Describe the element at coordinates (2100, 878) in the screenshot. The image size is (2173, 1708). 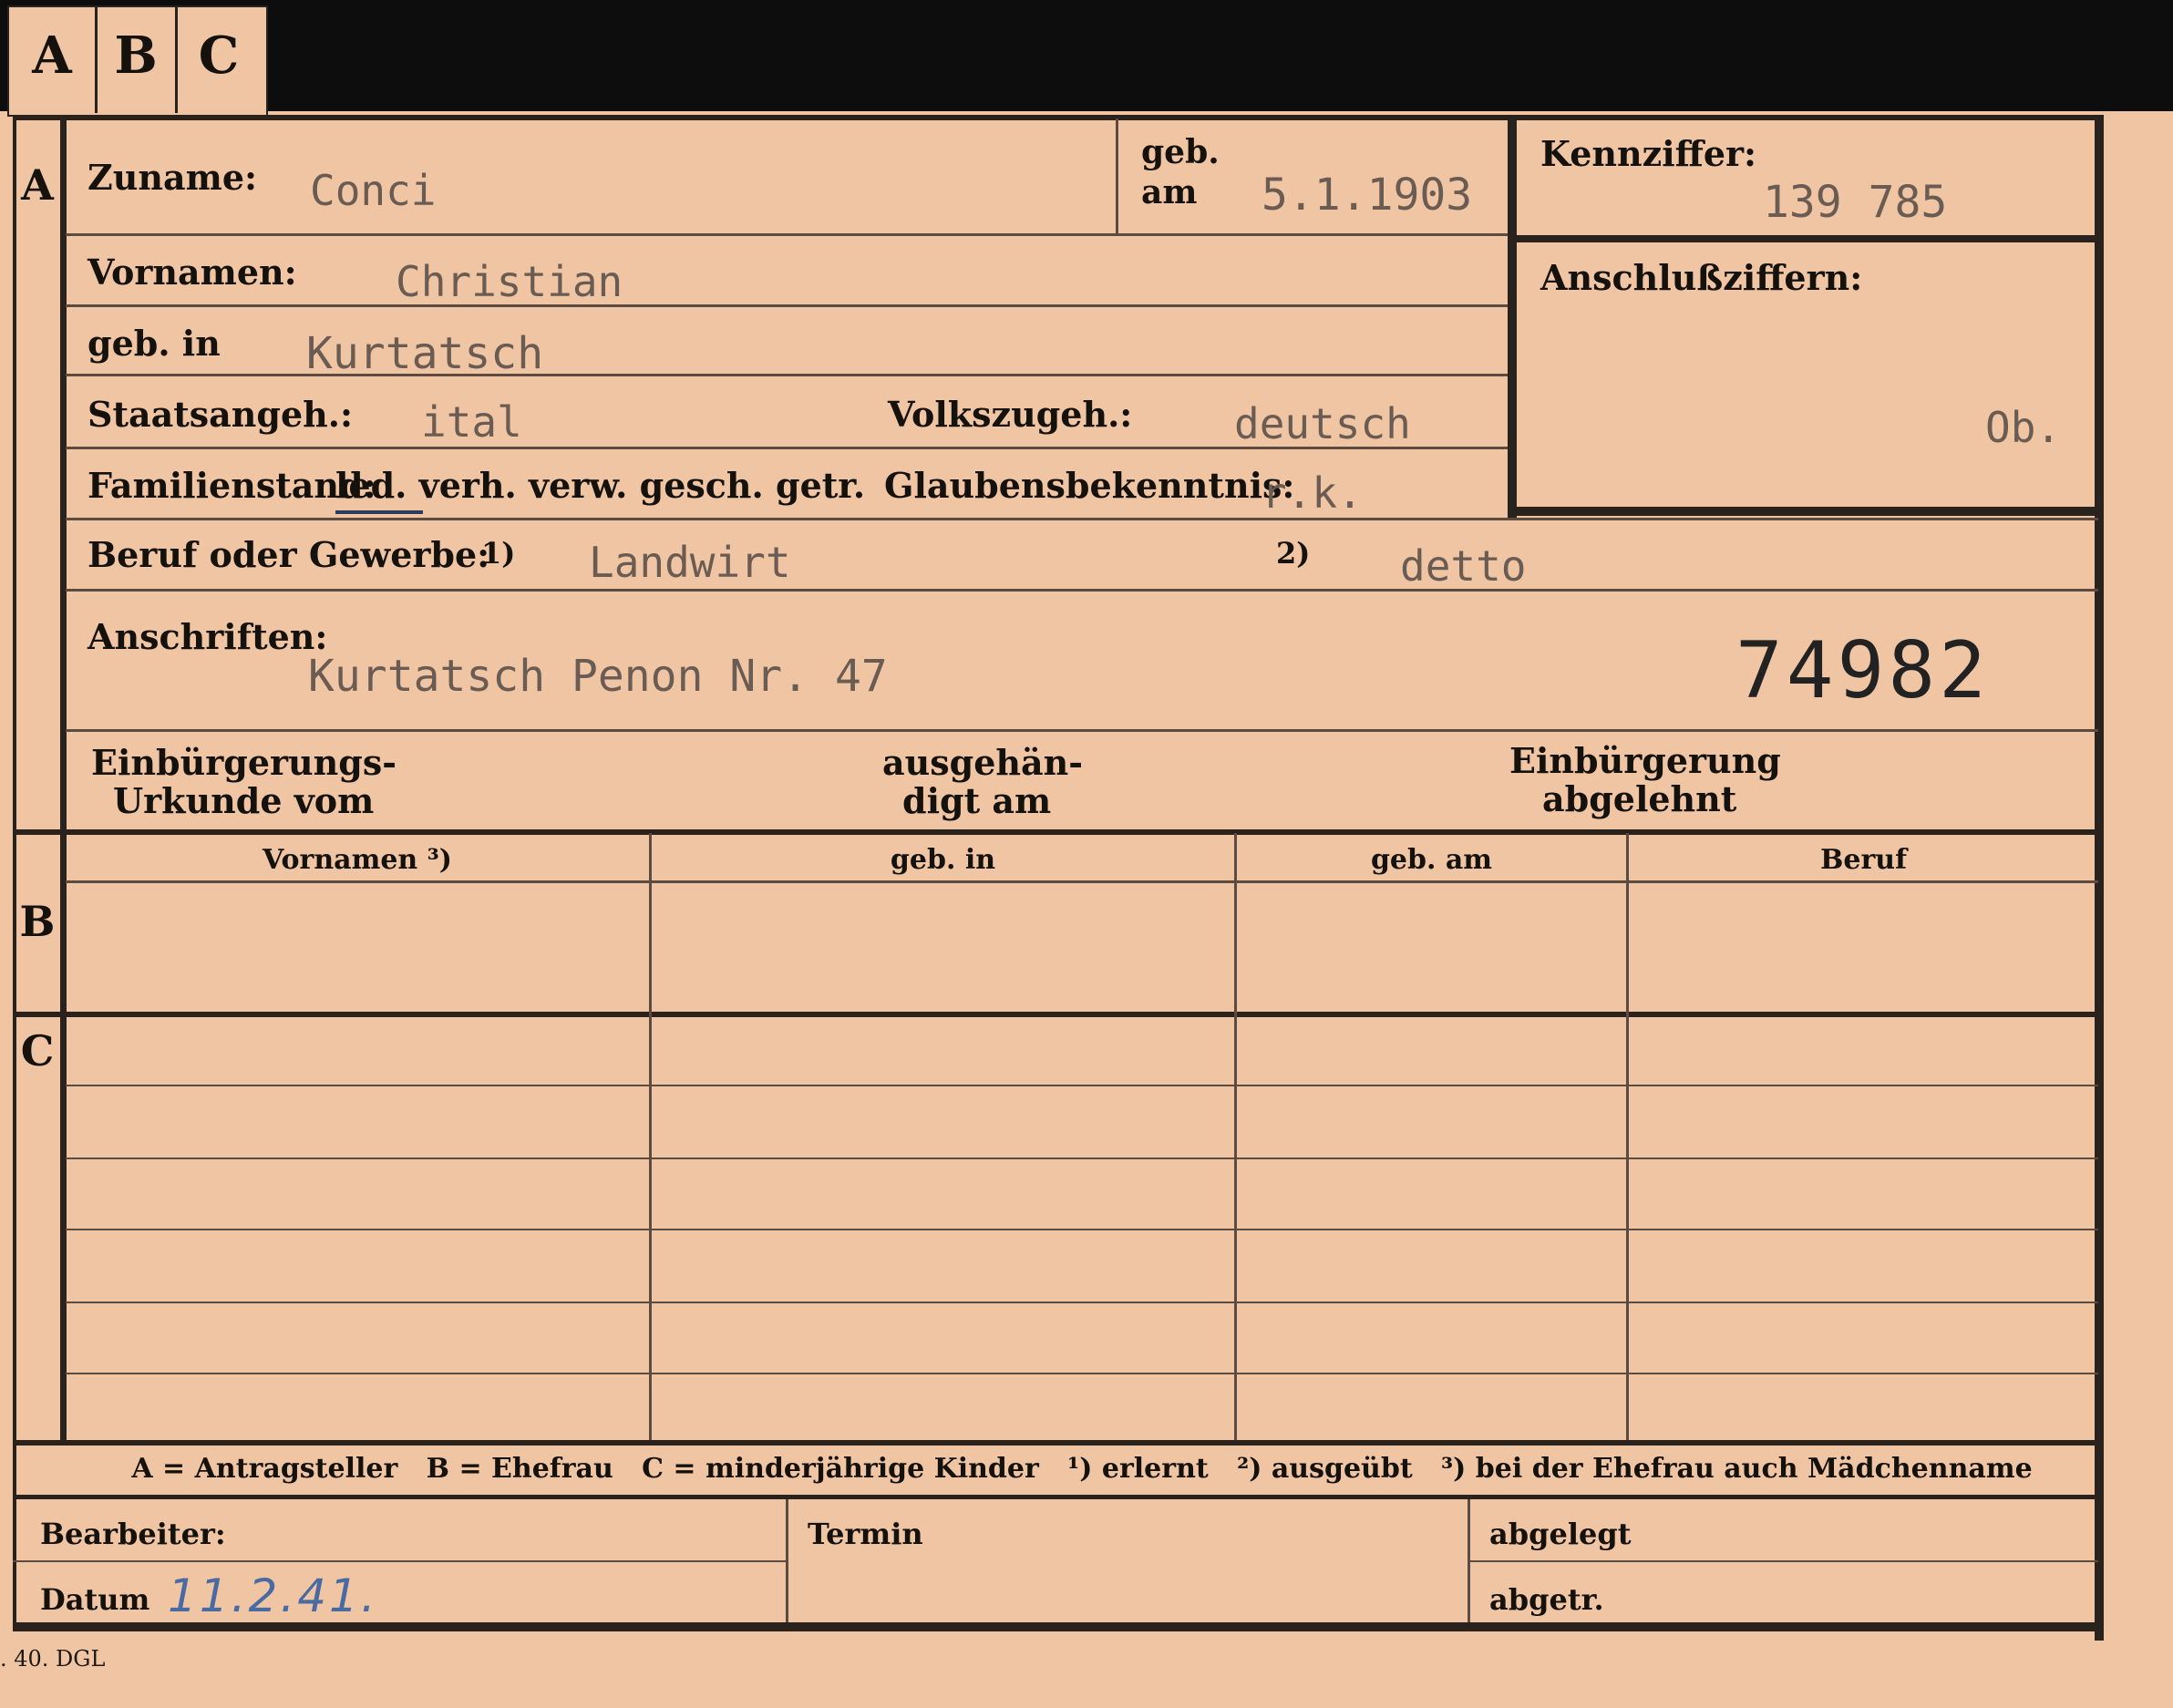
I see `frame-right` at that location.